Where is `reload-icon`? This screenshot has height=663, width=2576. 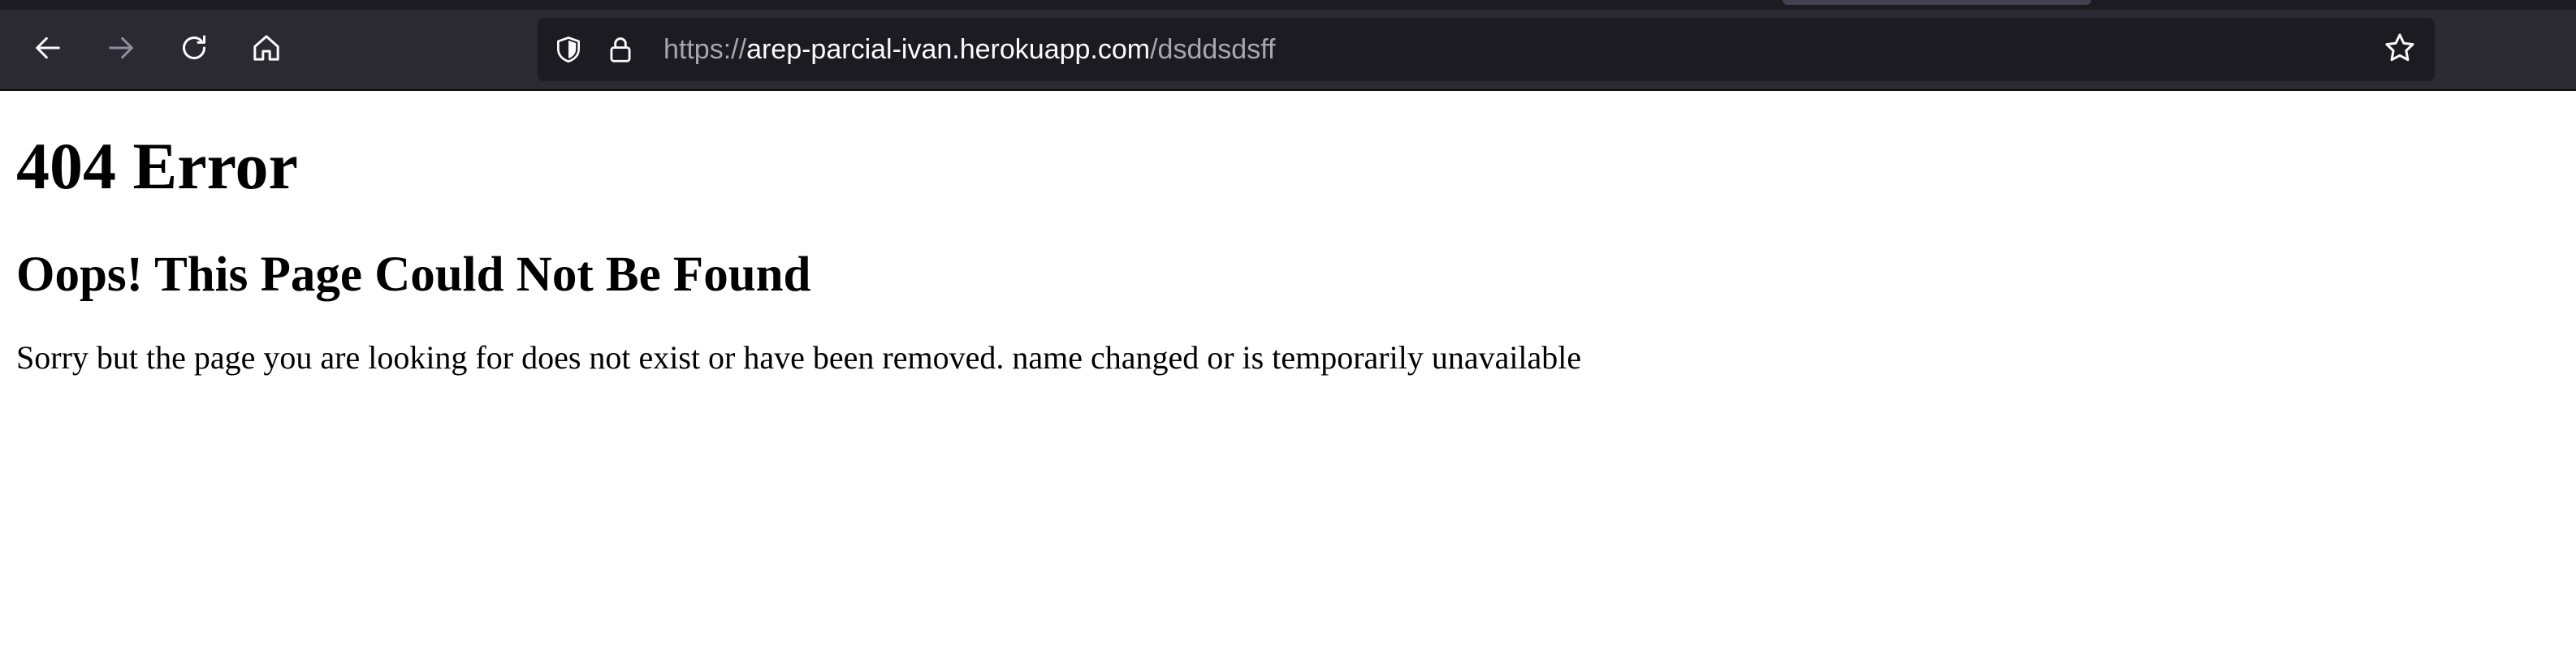
reload-icon is located at coordinates (194, 50).